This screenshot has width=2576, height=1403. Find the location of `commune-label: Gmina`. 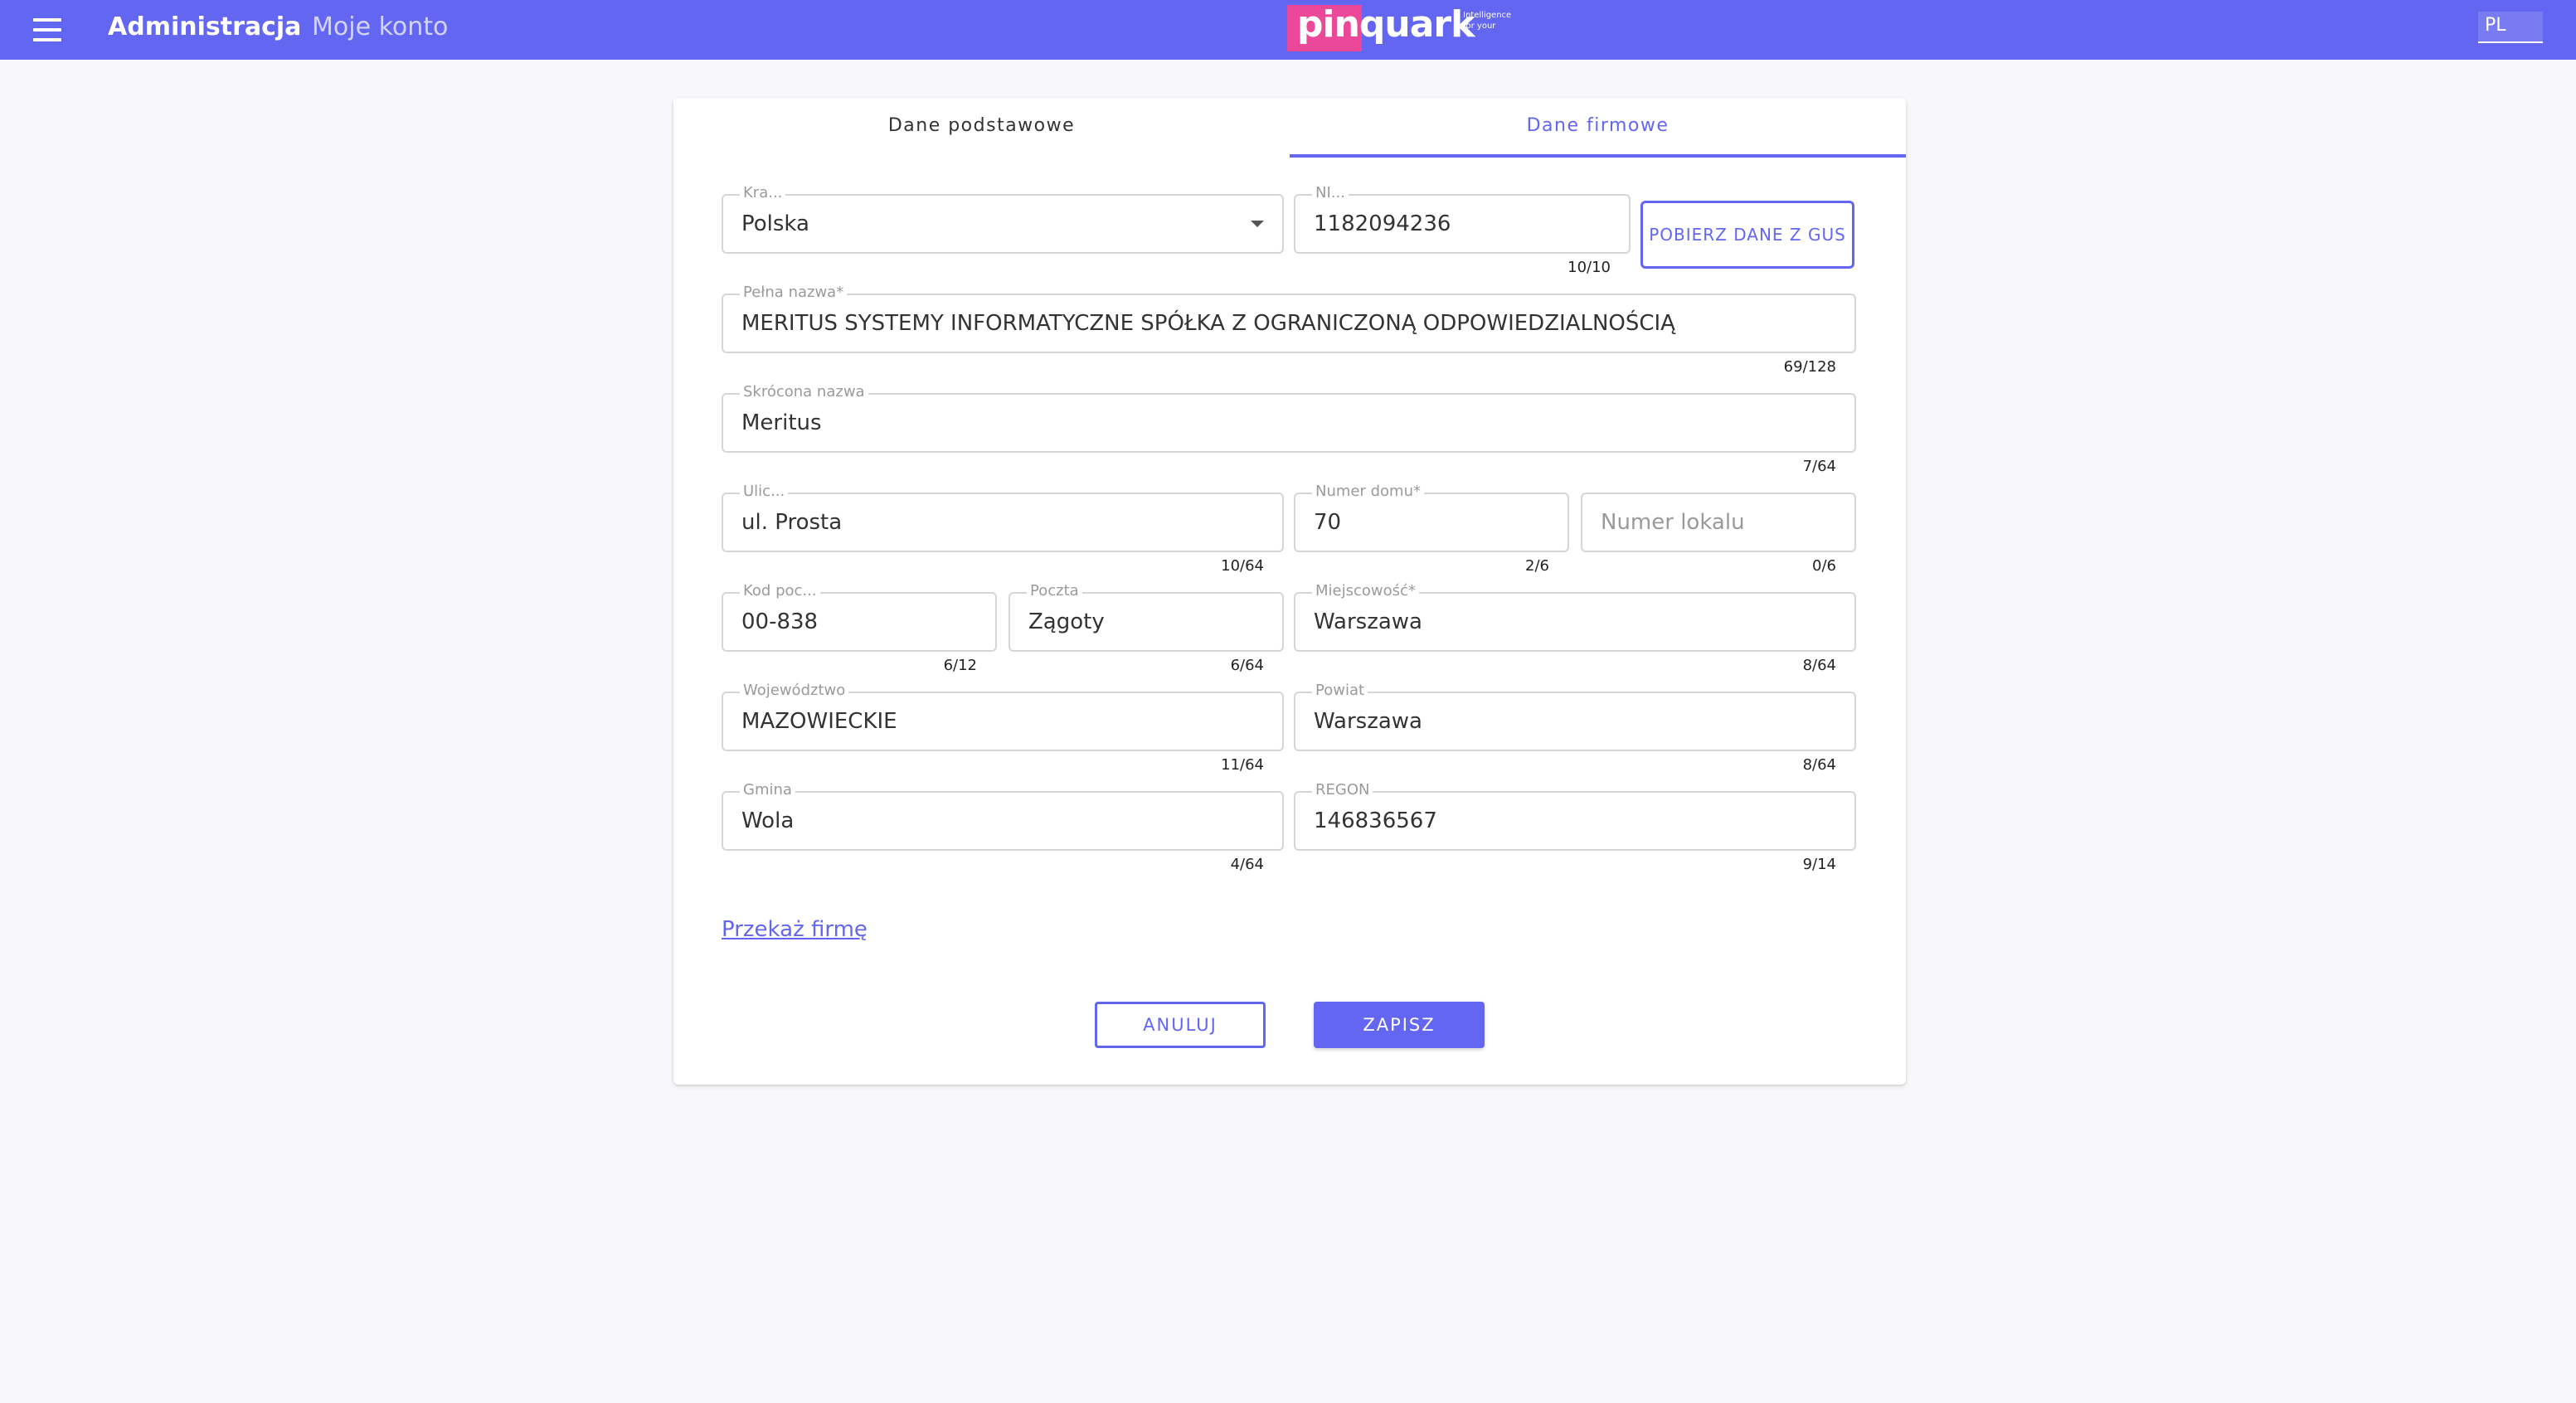

commune-label: Gmina is located at coordinates (768, 790).